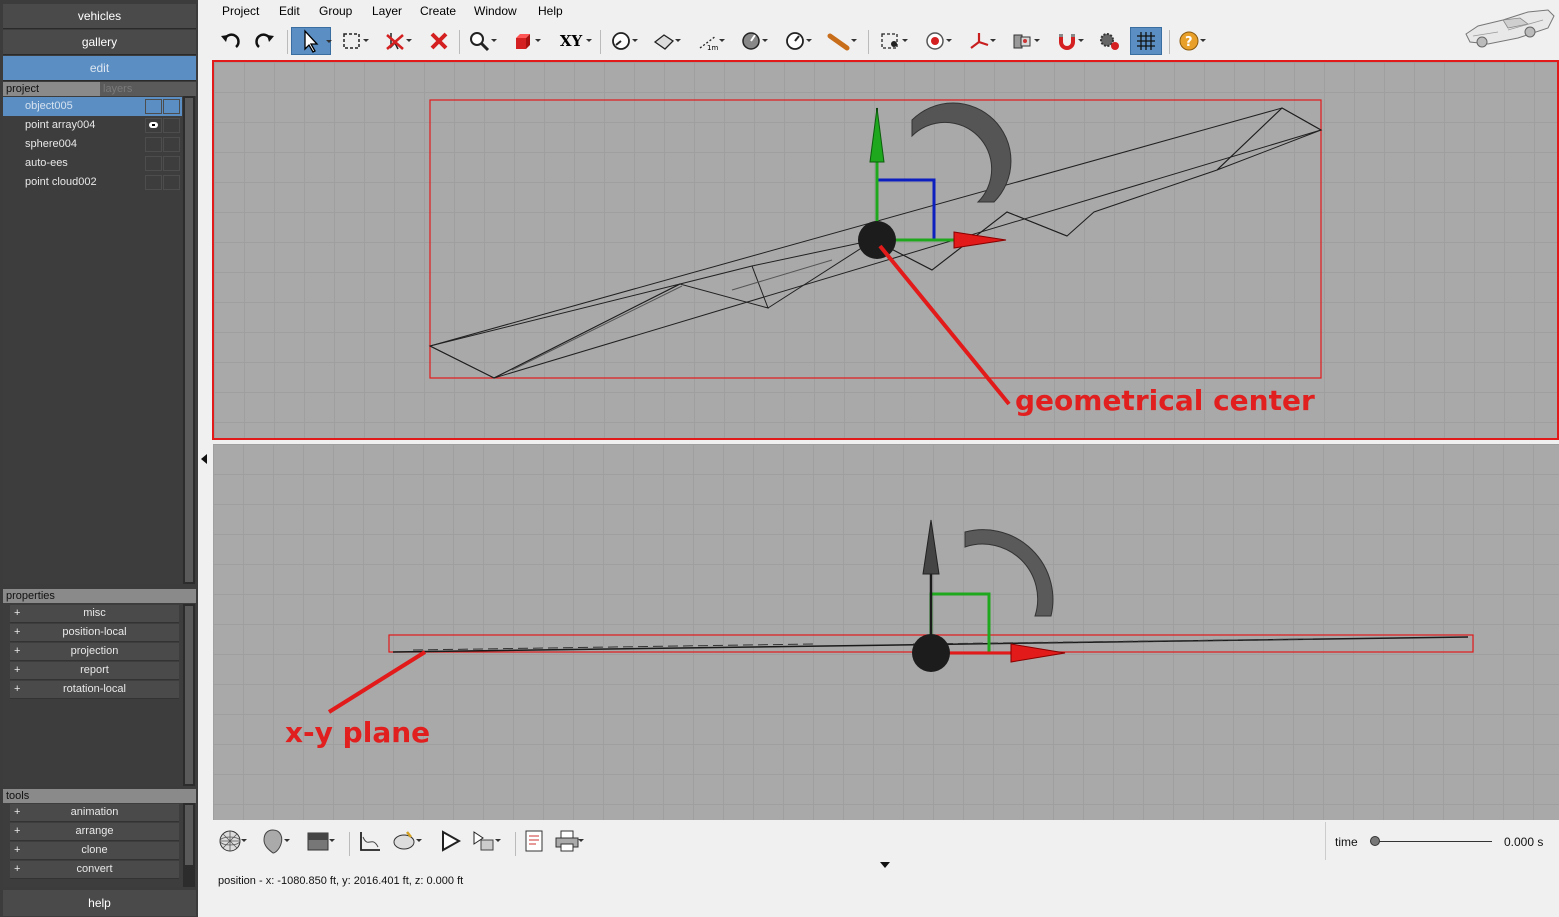 The height and width of the screenshot is (917, 1559). What do you see at coordinates (495, 11) in the screenshot?
I see `menu-window: Window` at bounding box center [495, 11].